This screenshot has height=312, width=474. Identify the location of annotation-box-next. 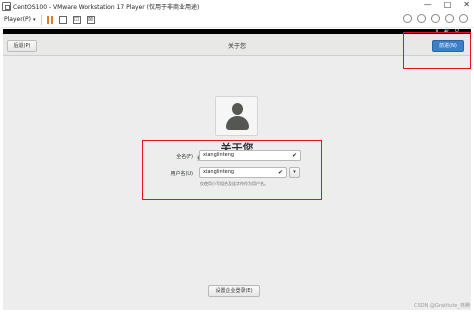
(437, 50).